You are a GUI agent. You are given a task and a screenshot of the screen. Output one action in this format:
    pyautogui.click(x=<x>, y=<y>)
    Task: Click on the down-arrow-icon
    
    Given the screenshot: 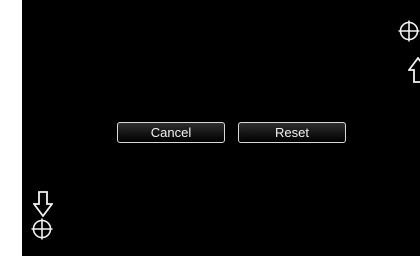 What is the action you would take?
    pyautogui.click(x=43, y=204)
    